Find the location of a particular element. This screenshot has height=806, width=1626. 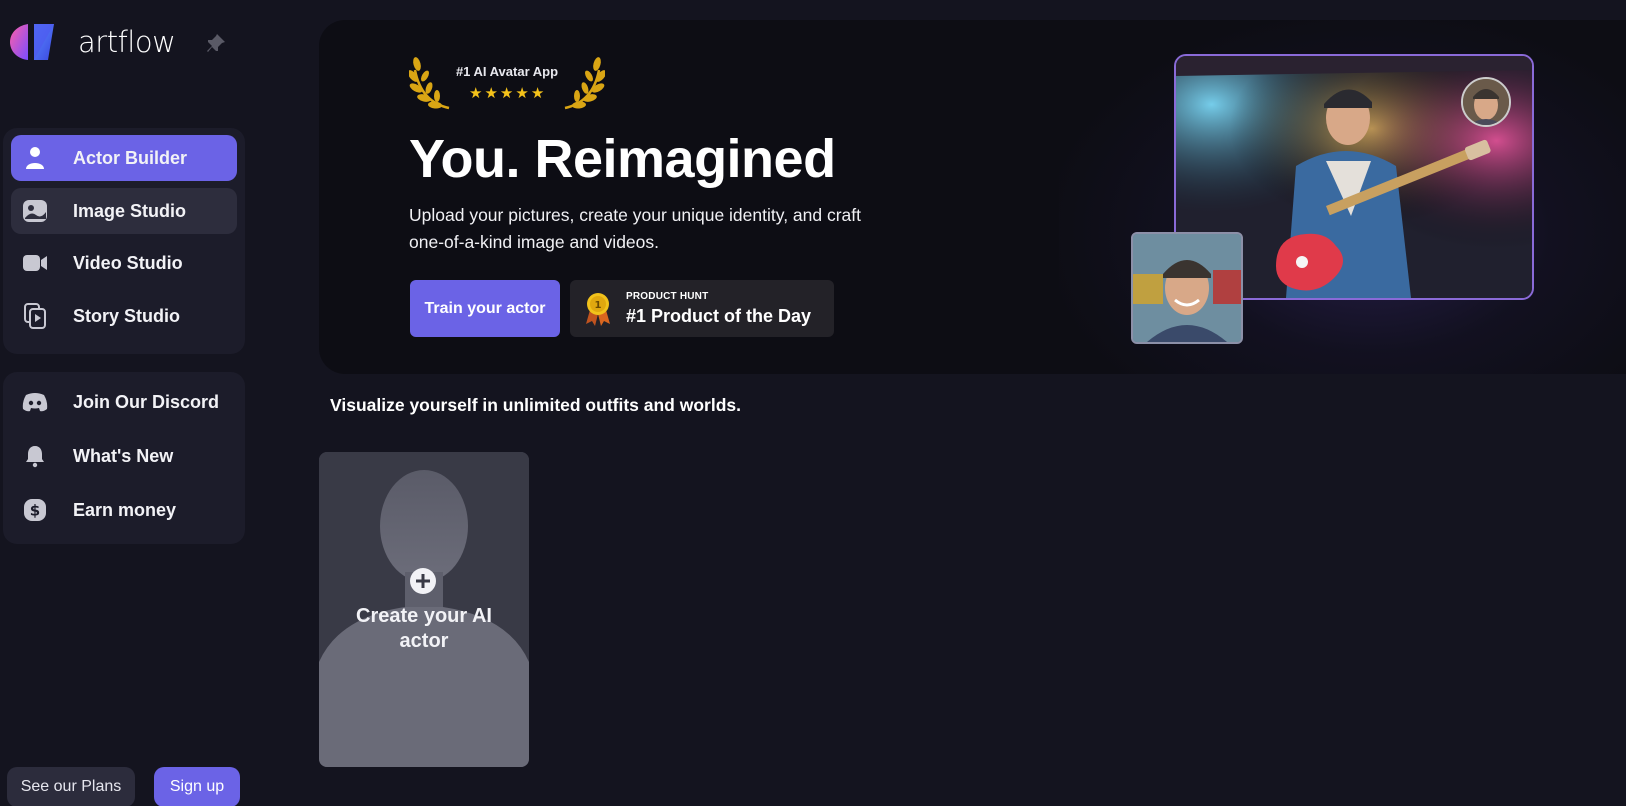

hero-title: You. Reimagined is located at coordinates (622, 159).